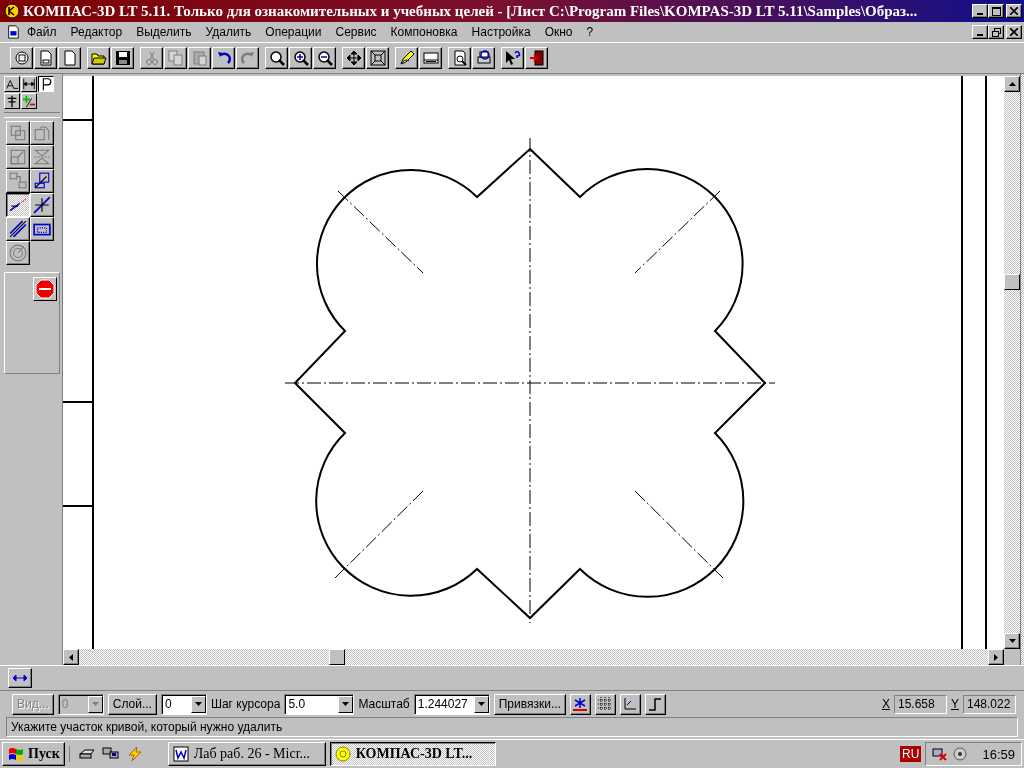 The height and width of the screenshot is (768, 1024). I want to click on dimension-icon, so click(29, 84).